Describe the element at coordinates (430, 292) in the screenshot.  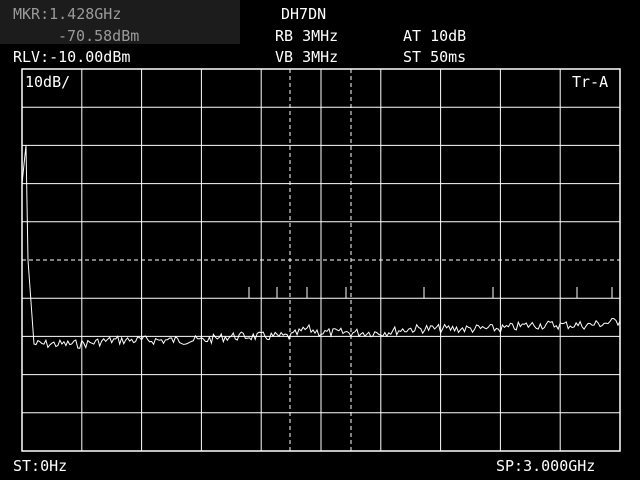
I see `trace-ticks` at that location.